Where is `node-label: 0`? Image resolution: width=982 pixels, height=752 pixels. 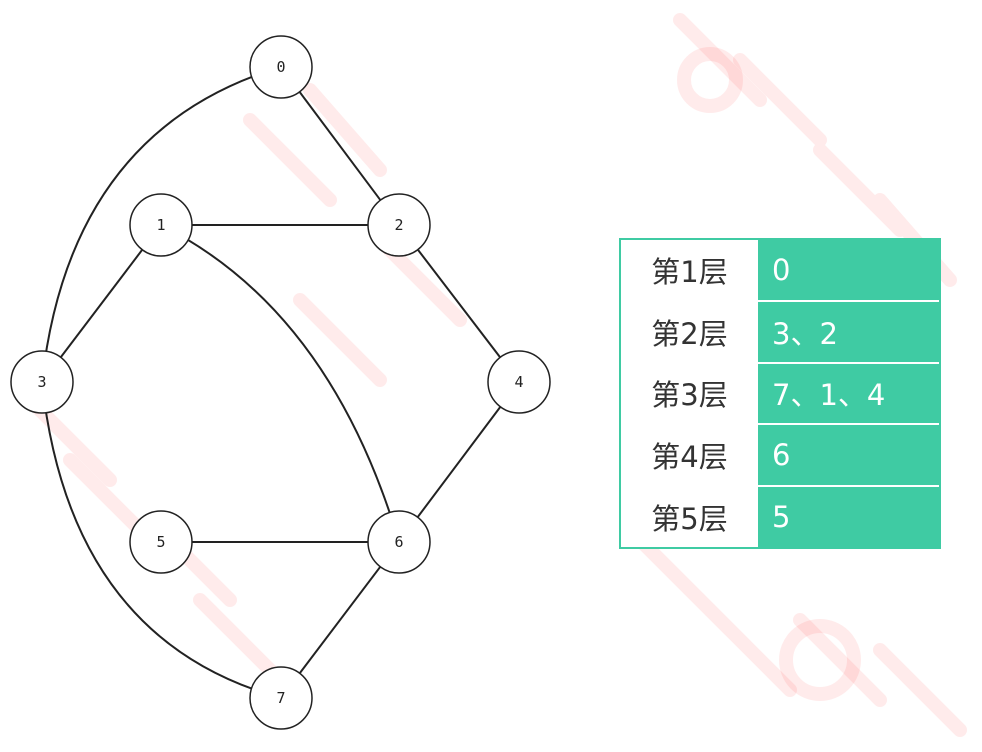 node-label: 0 is located at coordinates (280, 67).